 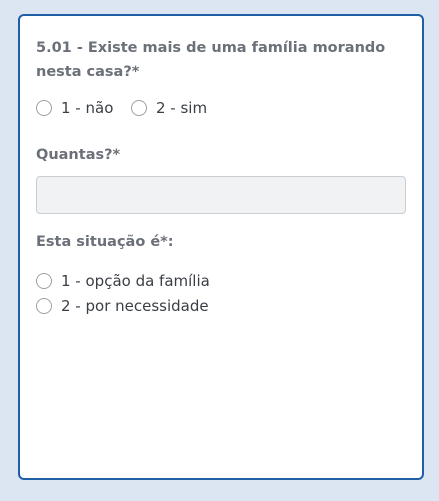 What do you see at coordinates (221, 195) in the screenshot?
I see `quantity-input` at bounding box center [221, 195].